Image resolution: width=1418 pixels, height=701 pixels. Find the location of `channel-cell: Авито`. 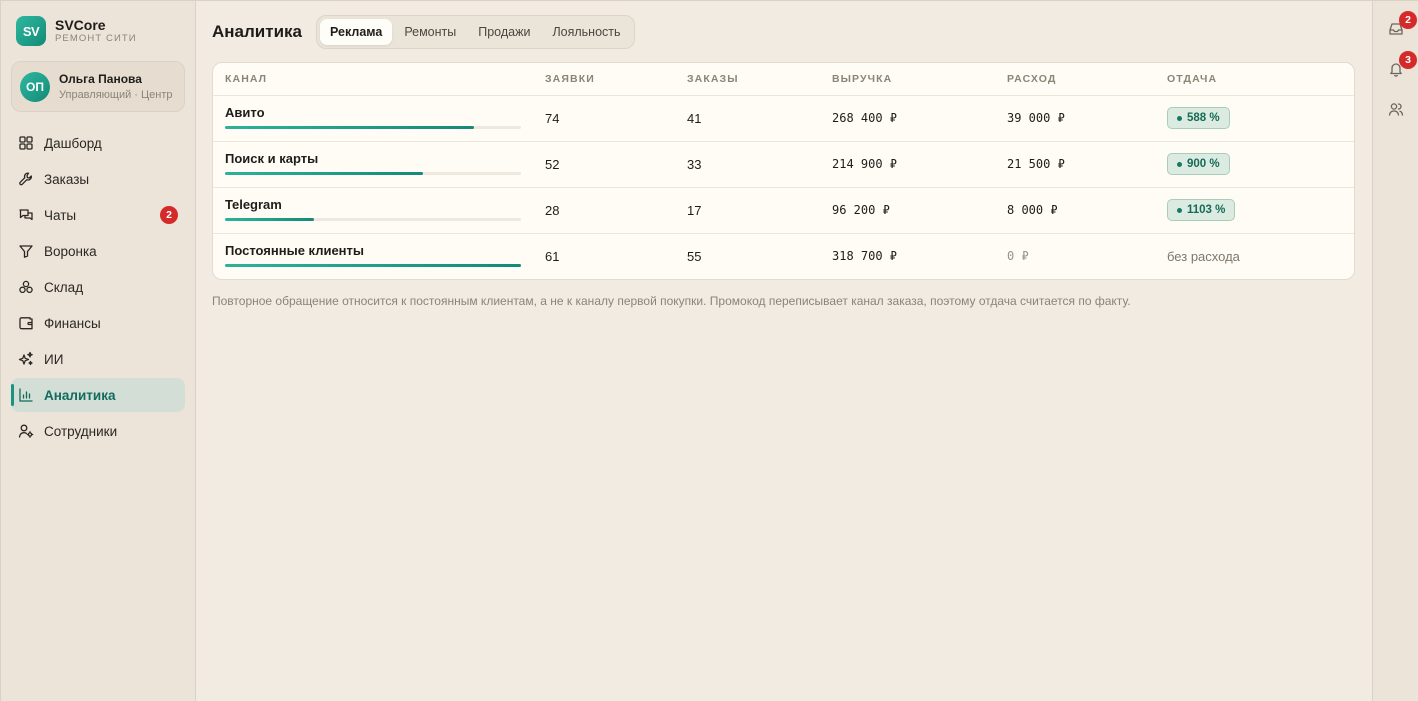

channel-cell: Авито is located at coordinates (373, 118).